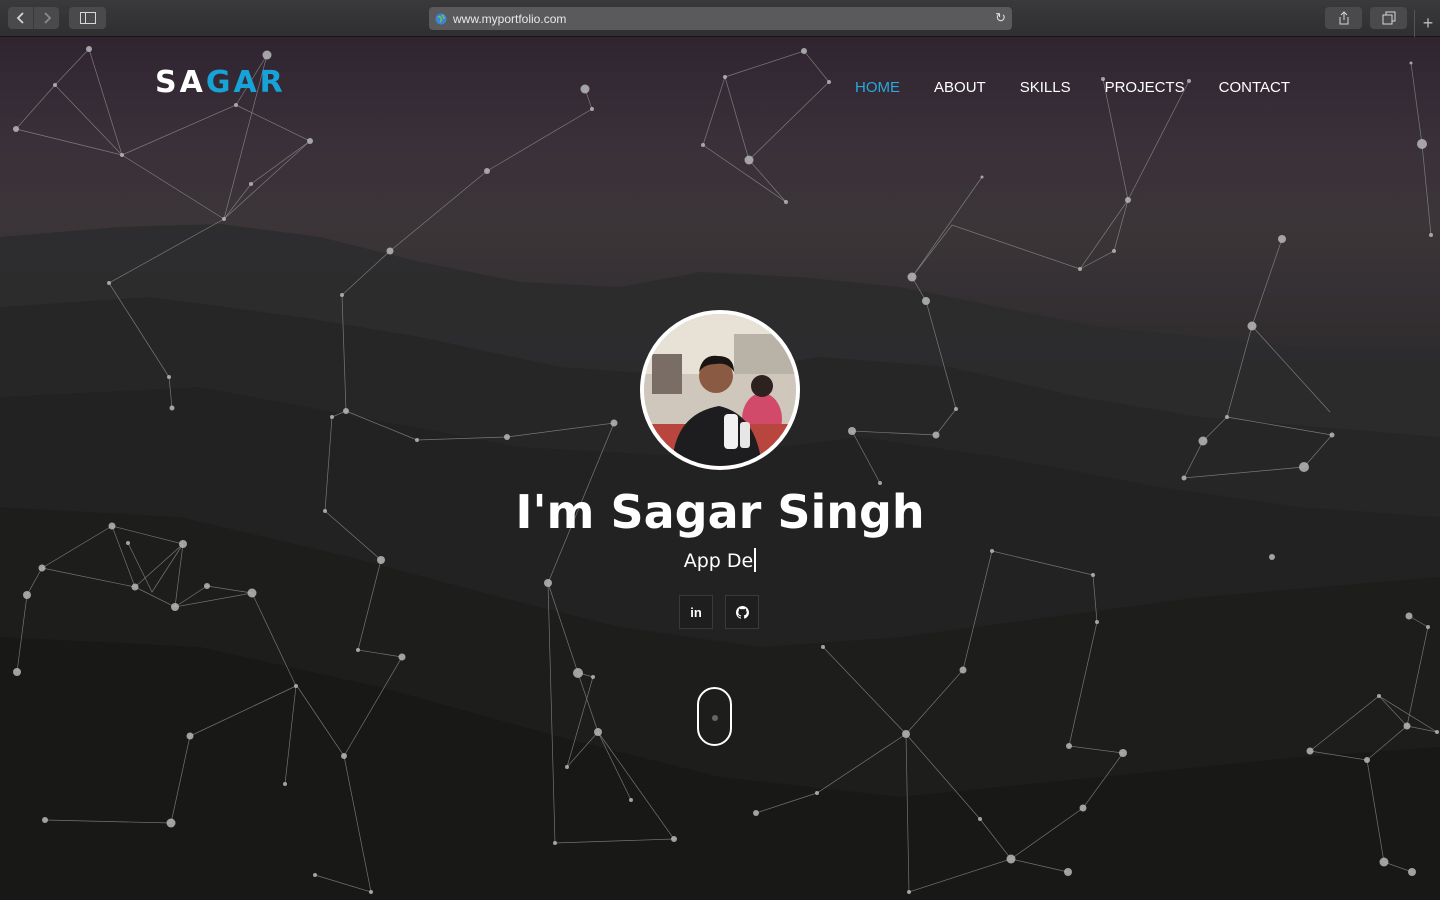 This screenshot has height=900, width=1440. What do you see at coordinates (441, 18) in the screenshot?
I see `globe-icon` at bounding box center [441, 18].